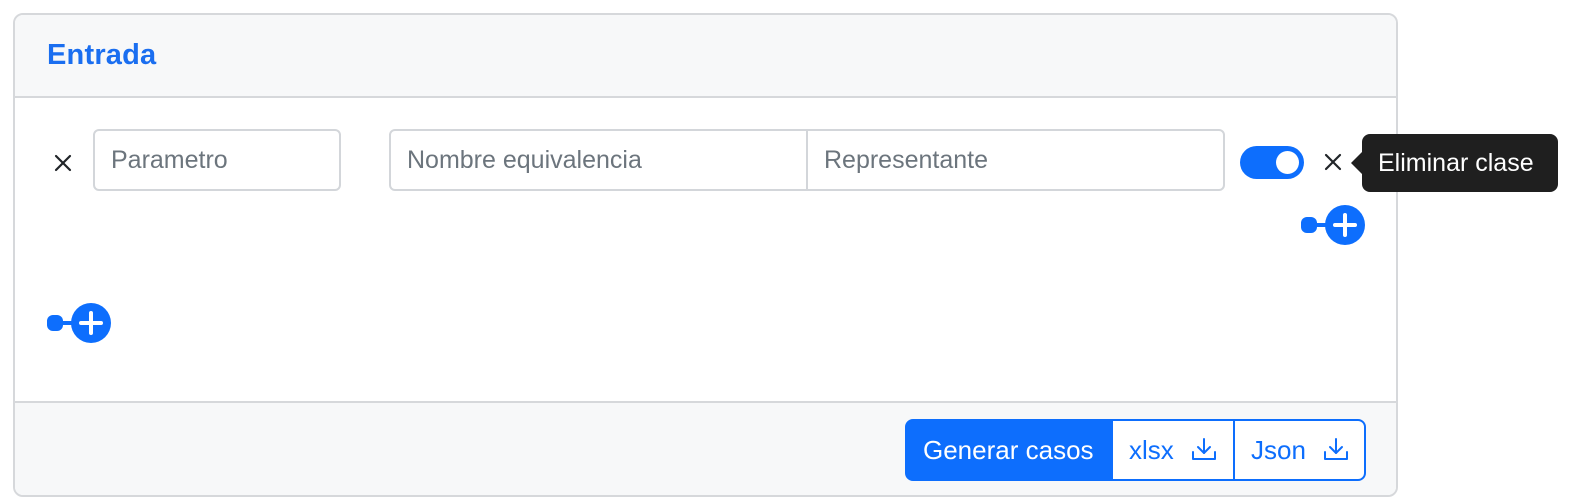  Describe the element at coordinates (1287, 162) in the screenshot. I see `toggle-knob` at that location.